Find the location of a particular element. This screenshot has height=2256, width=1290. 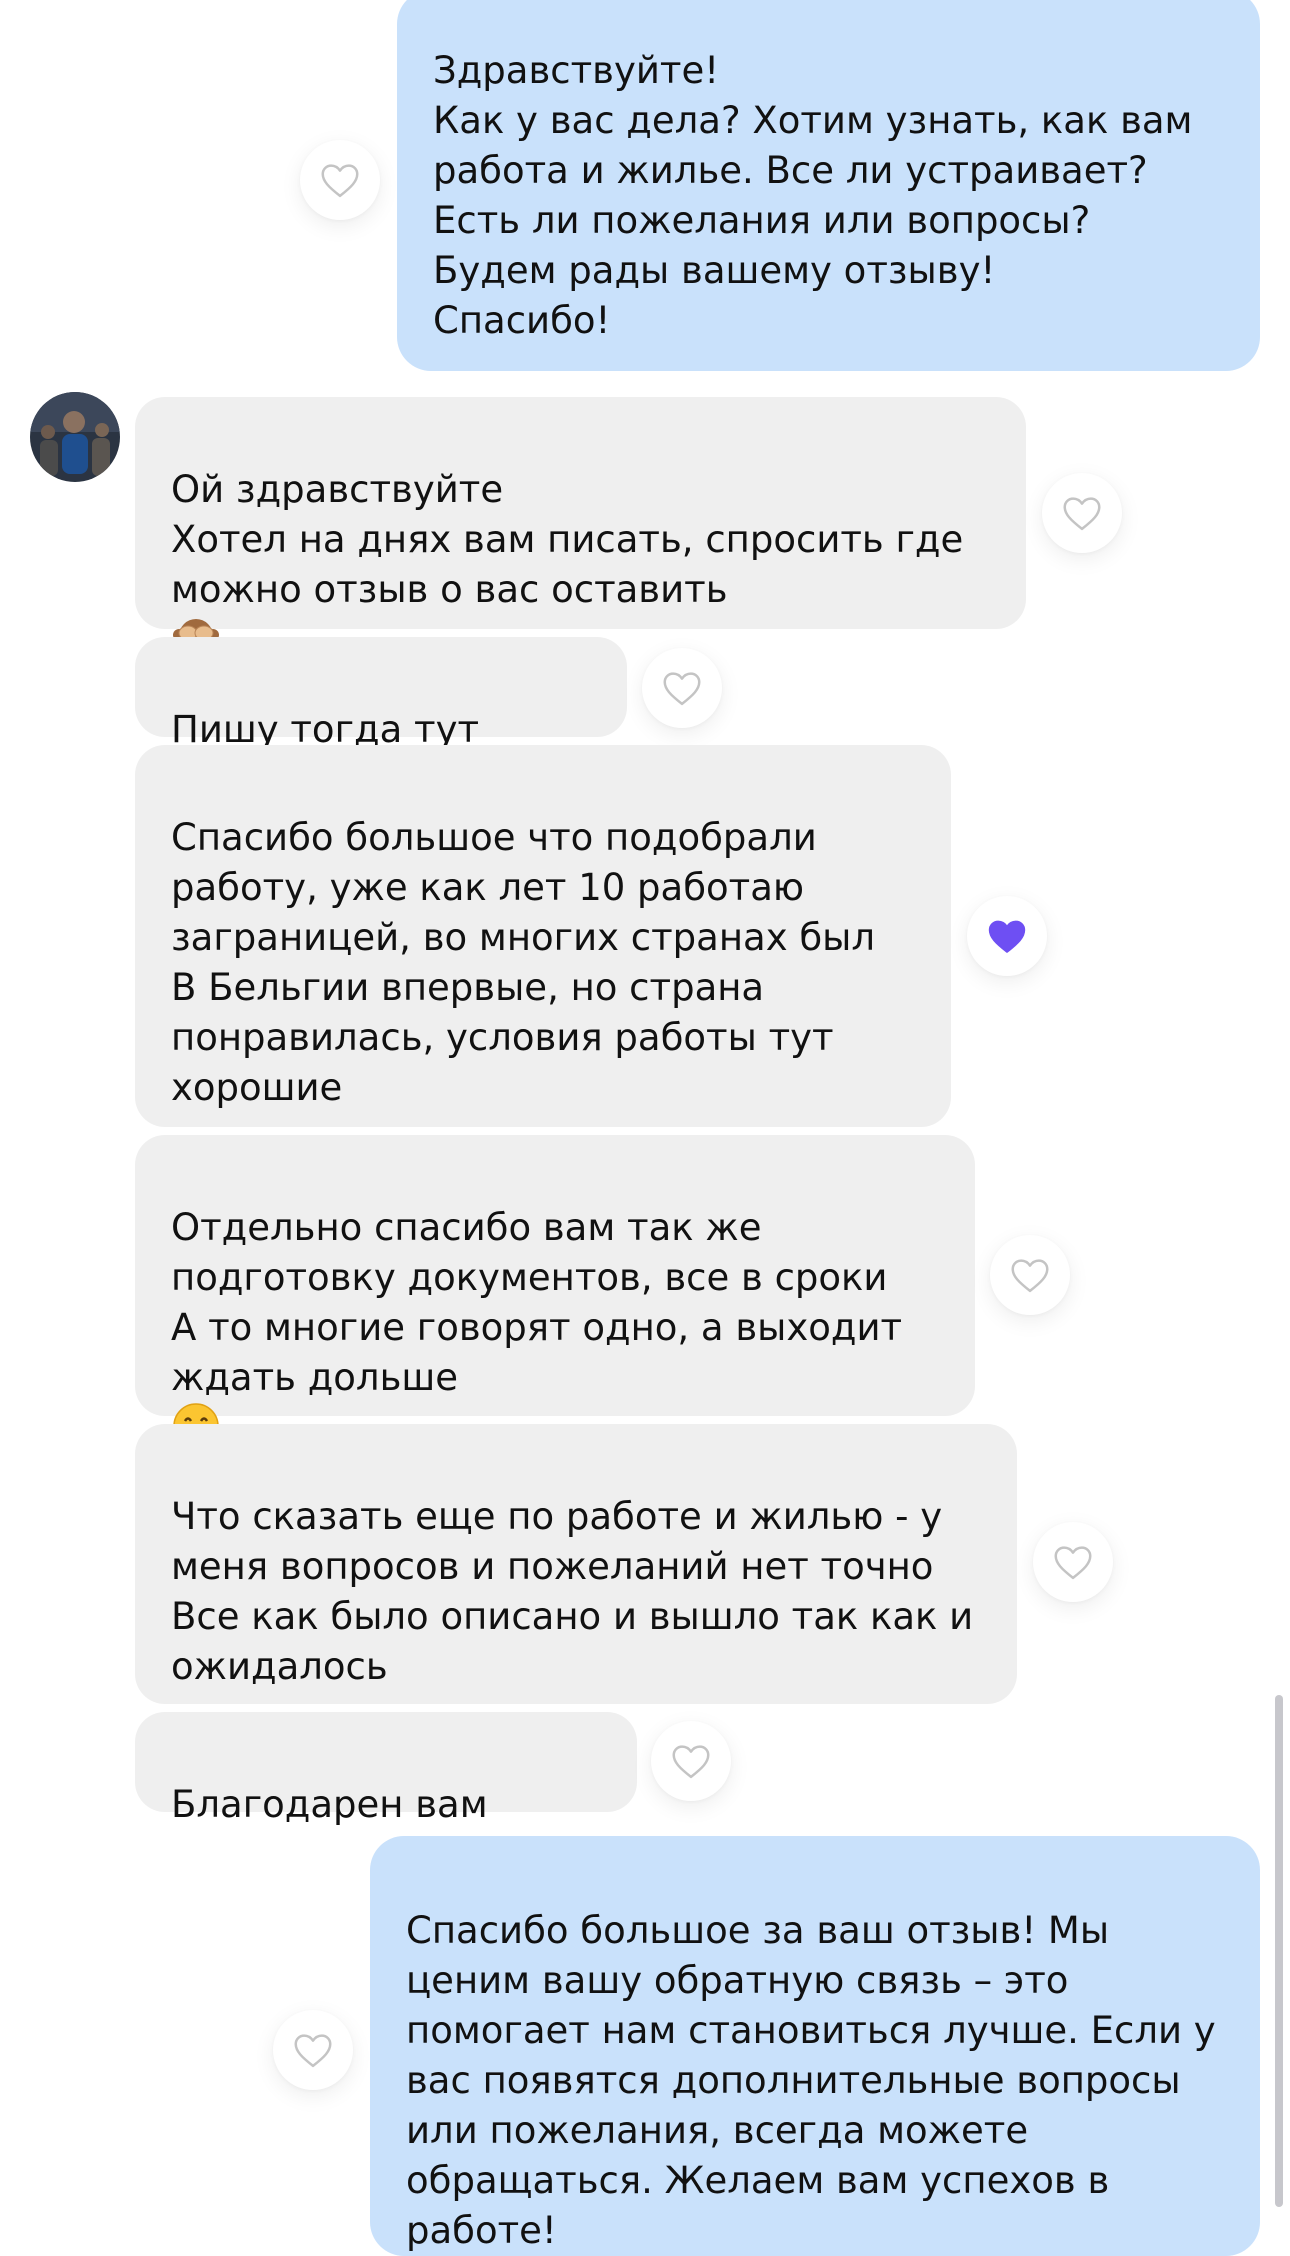

heart-filled-icon is located at coordinates (1007, 936).